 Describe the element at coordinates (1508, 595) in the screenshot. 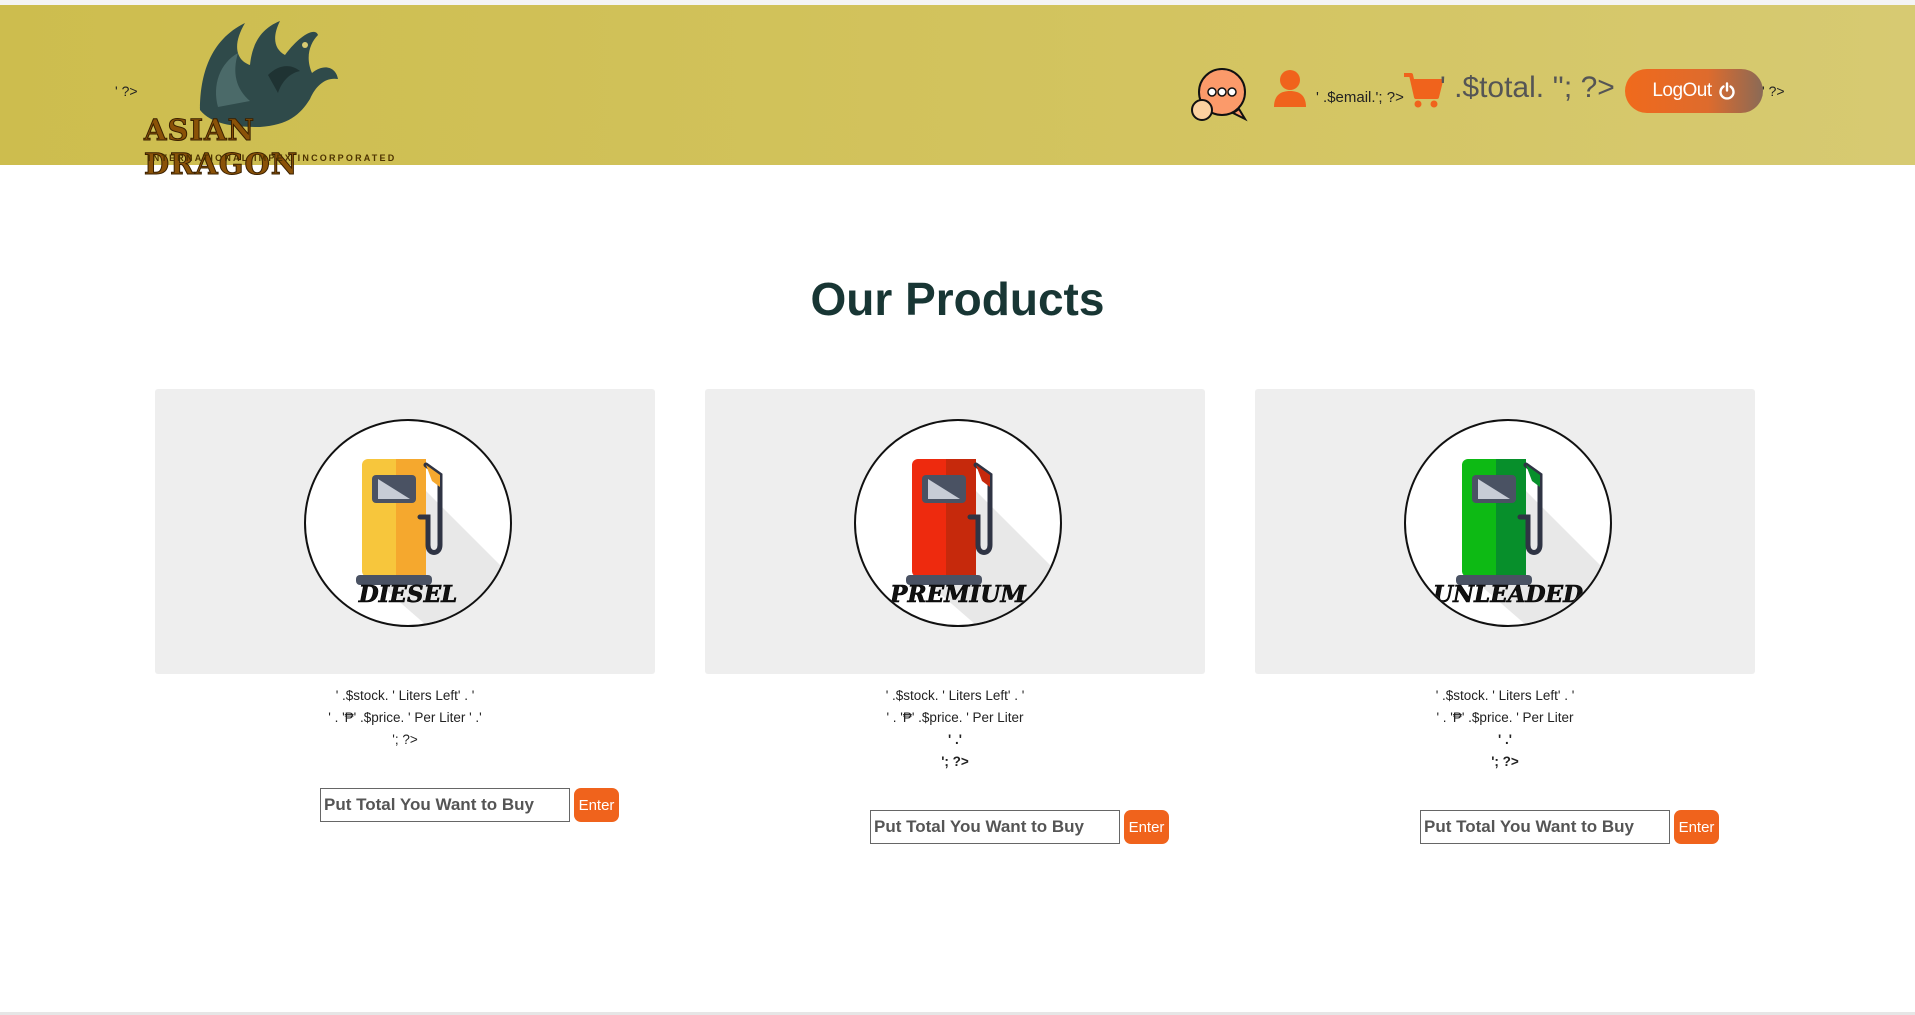

I see `product-label: UNLEADED` at that location.